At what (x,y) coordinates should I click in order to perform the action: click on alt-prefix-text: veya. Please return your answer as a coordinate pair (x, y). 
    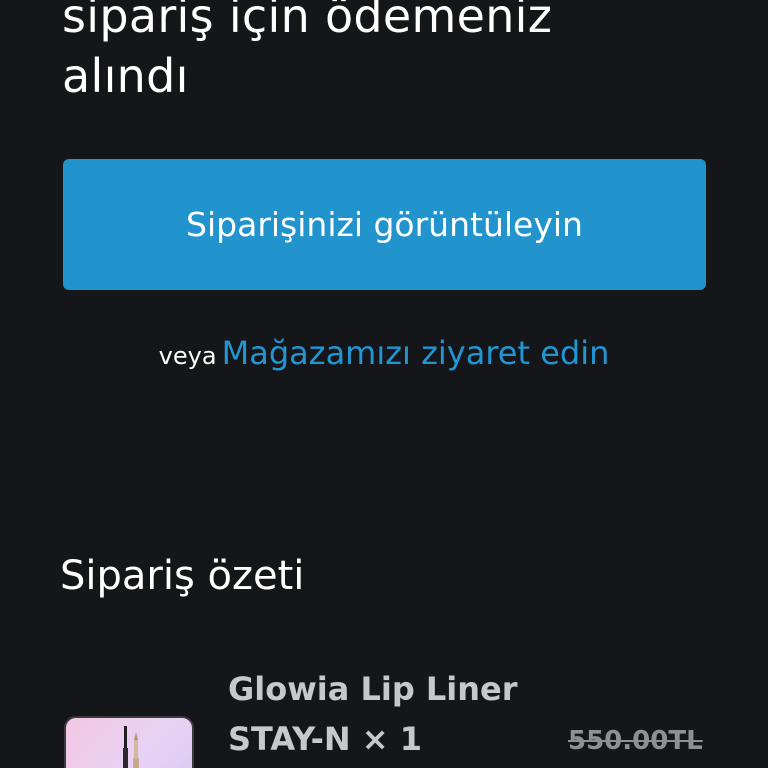
    Looking at the image, I should click on (187, 356).